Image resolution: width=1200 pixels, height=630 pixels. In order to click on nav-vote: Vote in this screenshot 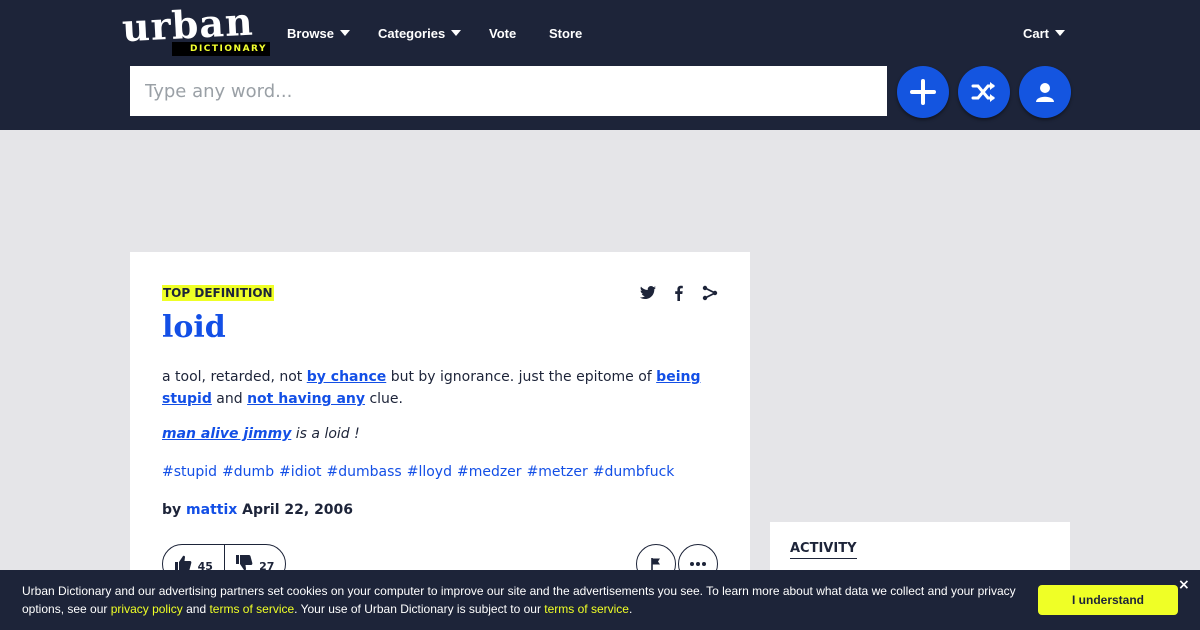, I will do `click(502, 33)`.